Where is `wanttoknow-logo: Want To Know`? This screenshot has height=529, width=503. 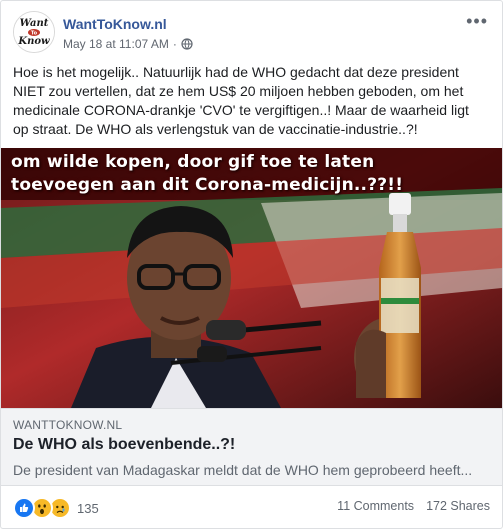
wanttoknow-logo: Want To Know is located at coordinates (34, 32).